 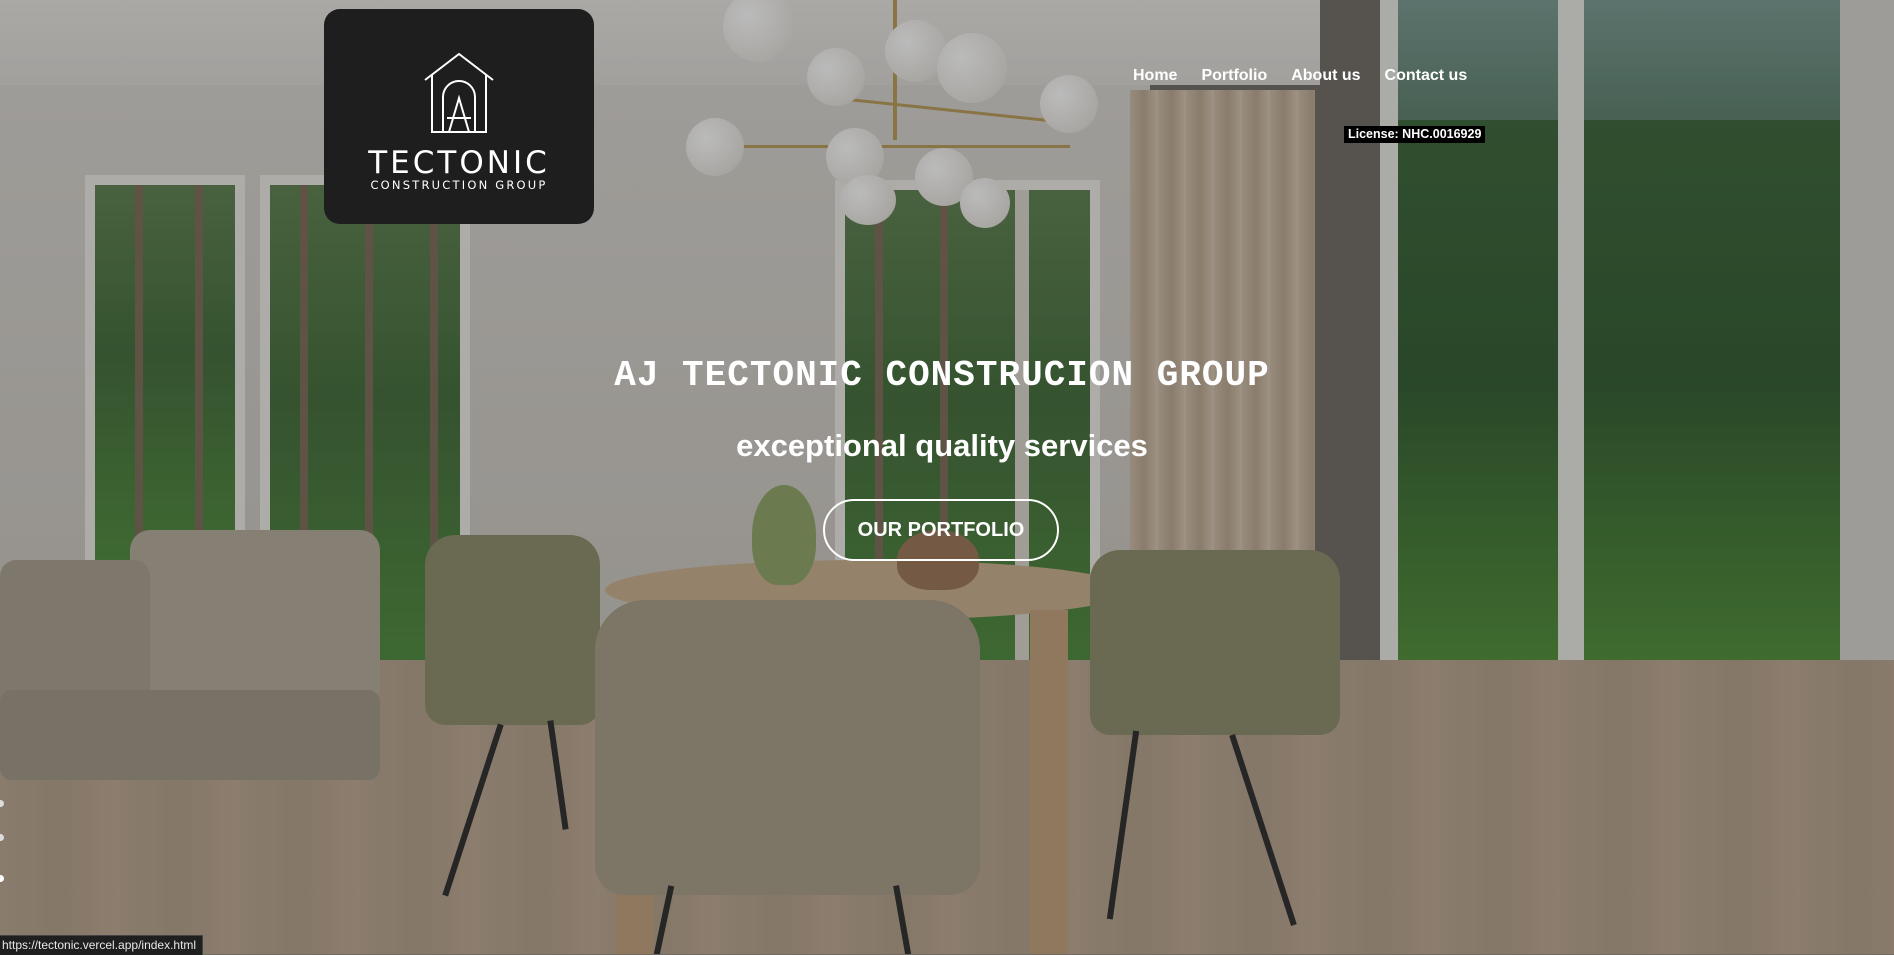 I want to click on hero-title: AJ TECTONIC CONSTRUCION GROUP, so click(x=942, y=375).